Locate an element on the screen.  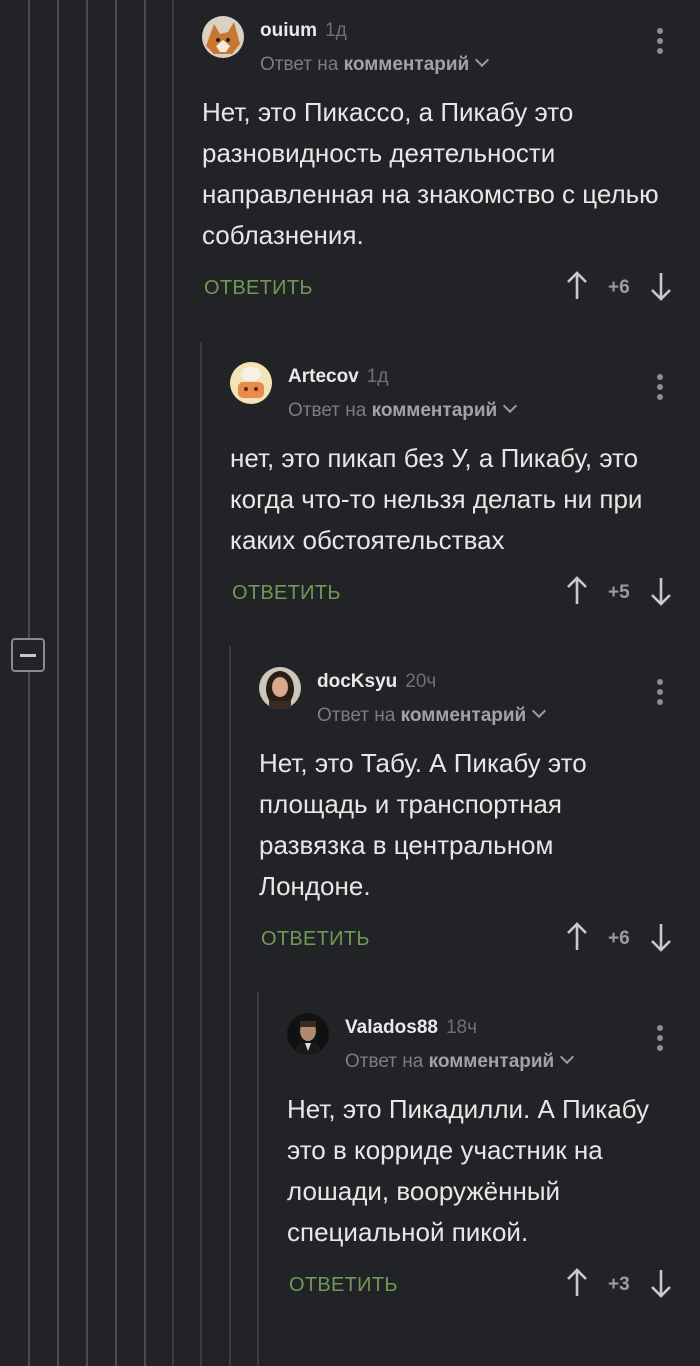
comment-header: docKsyu 20ч Ответ на комментарий is located at coordinates (464, 705).